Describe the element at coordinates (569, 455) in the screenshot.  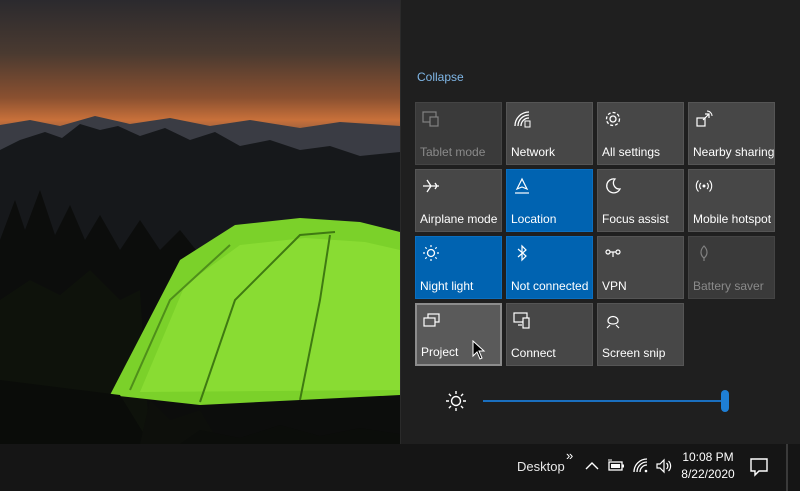
I see `toolbar-overflow-button: »` at that location.